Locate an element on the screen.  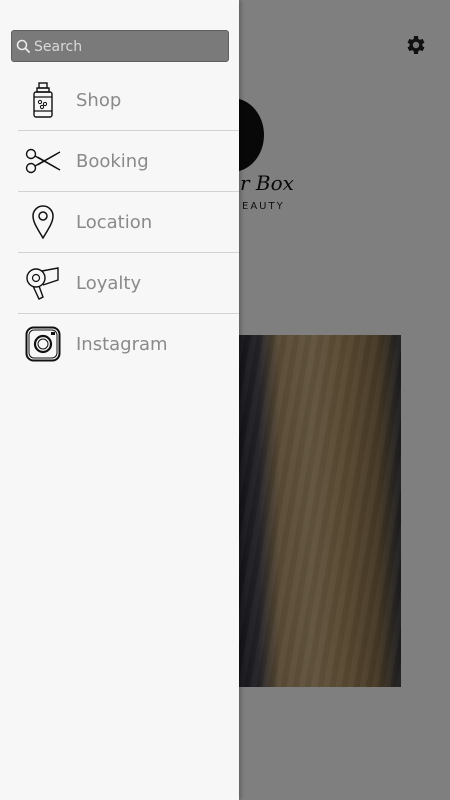
menu-label-instagram: Instagram is located at coordinates (122, 344).